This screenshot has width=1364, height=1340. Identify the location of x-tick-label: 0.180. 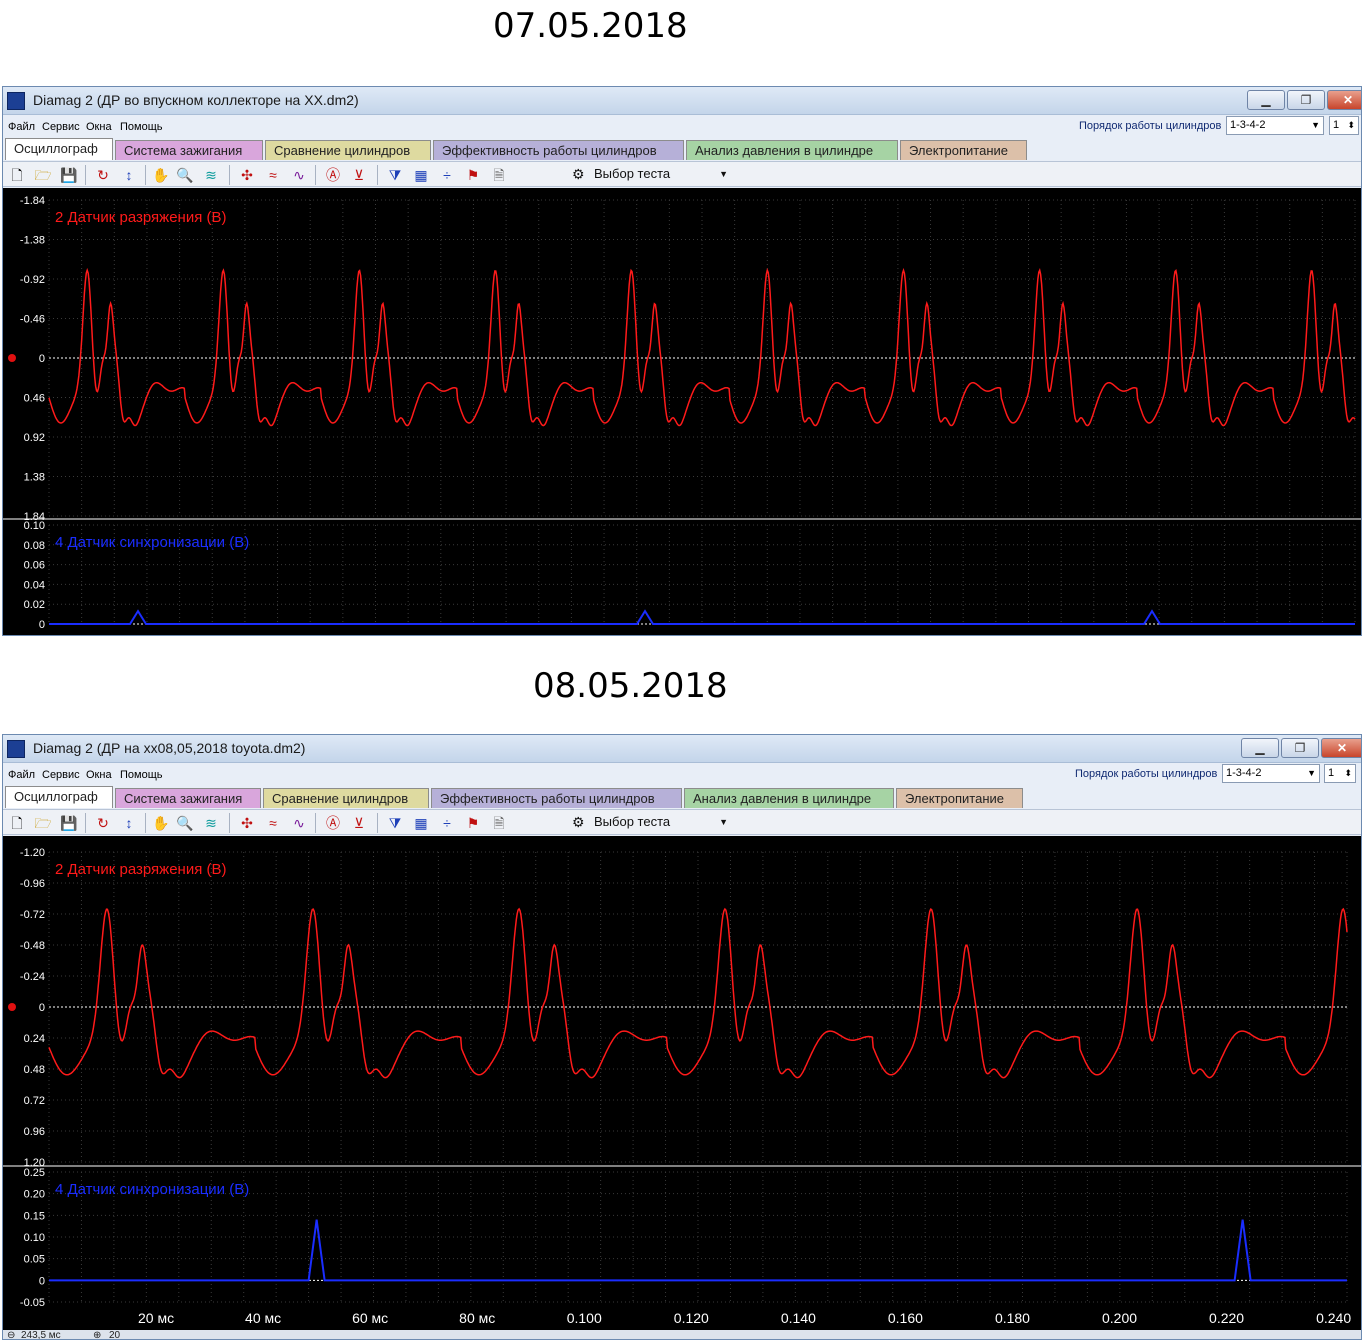
(1012, 1318).